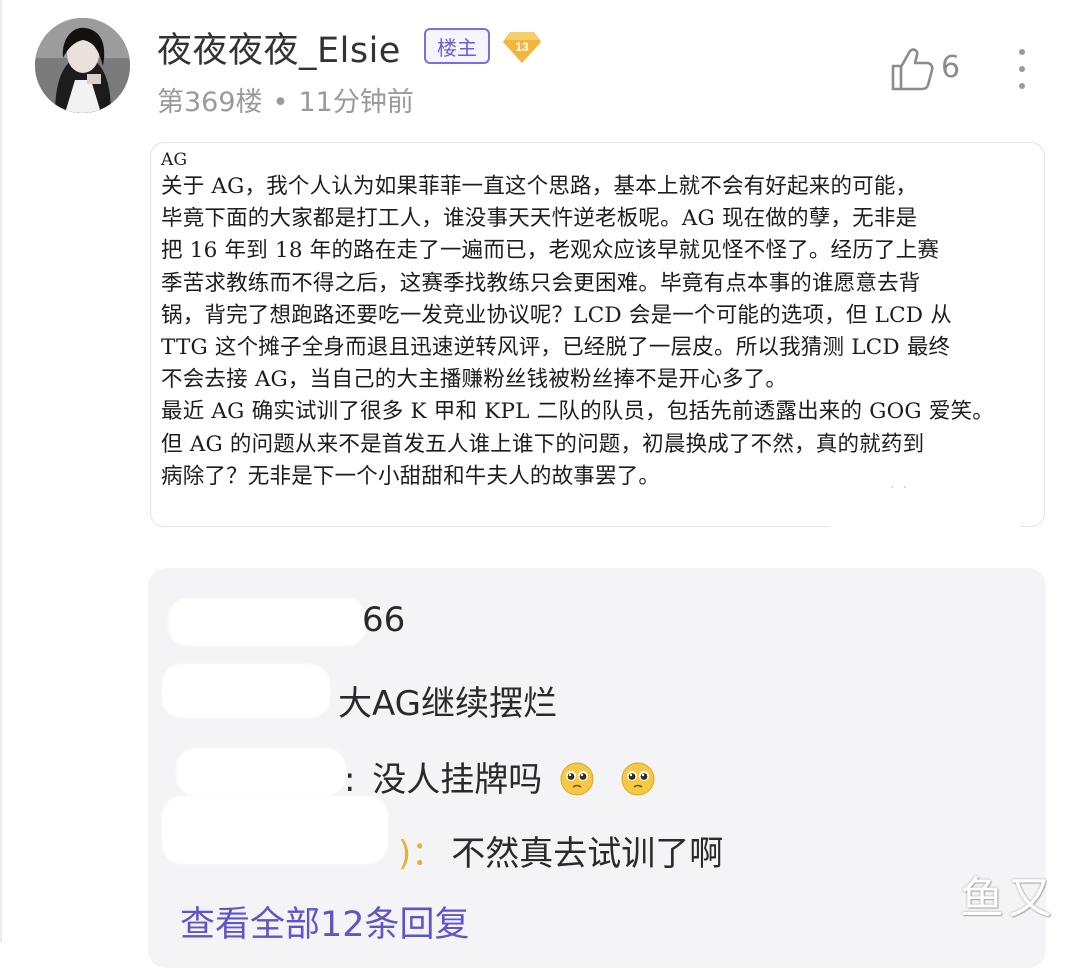  I want to click on view-all-replies-link: 查看全部12条回复, so click(325, 921).